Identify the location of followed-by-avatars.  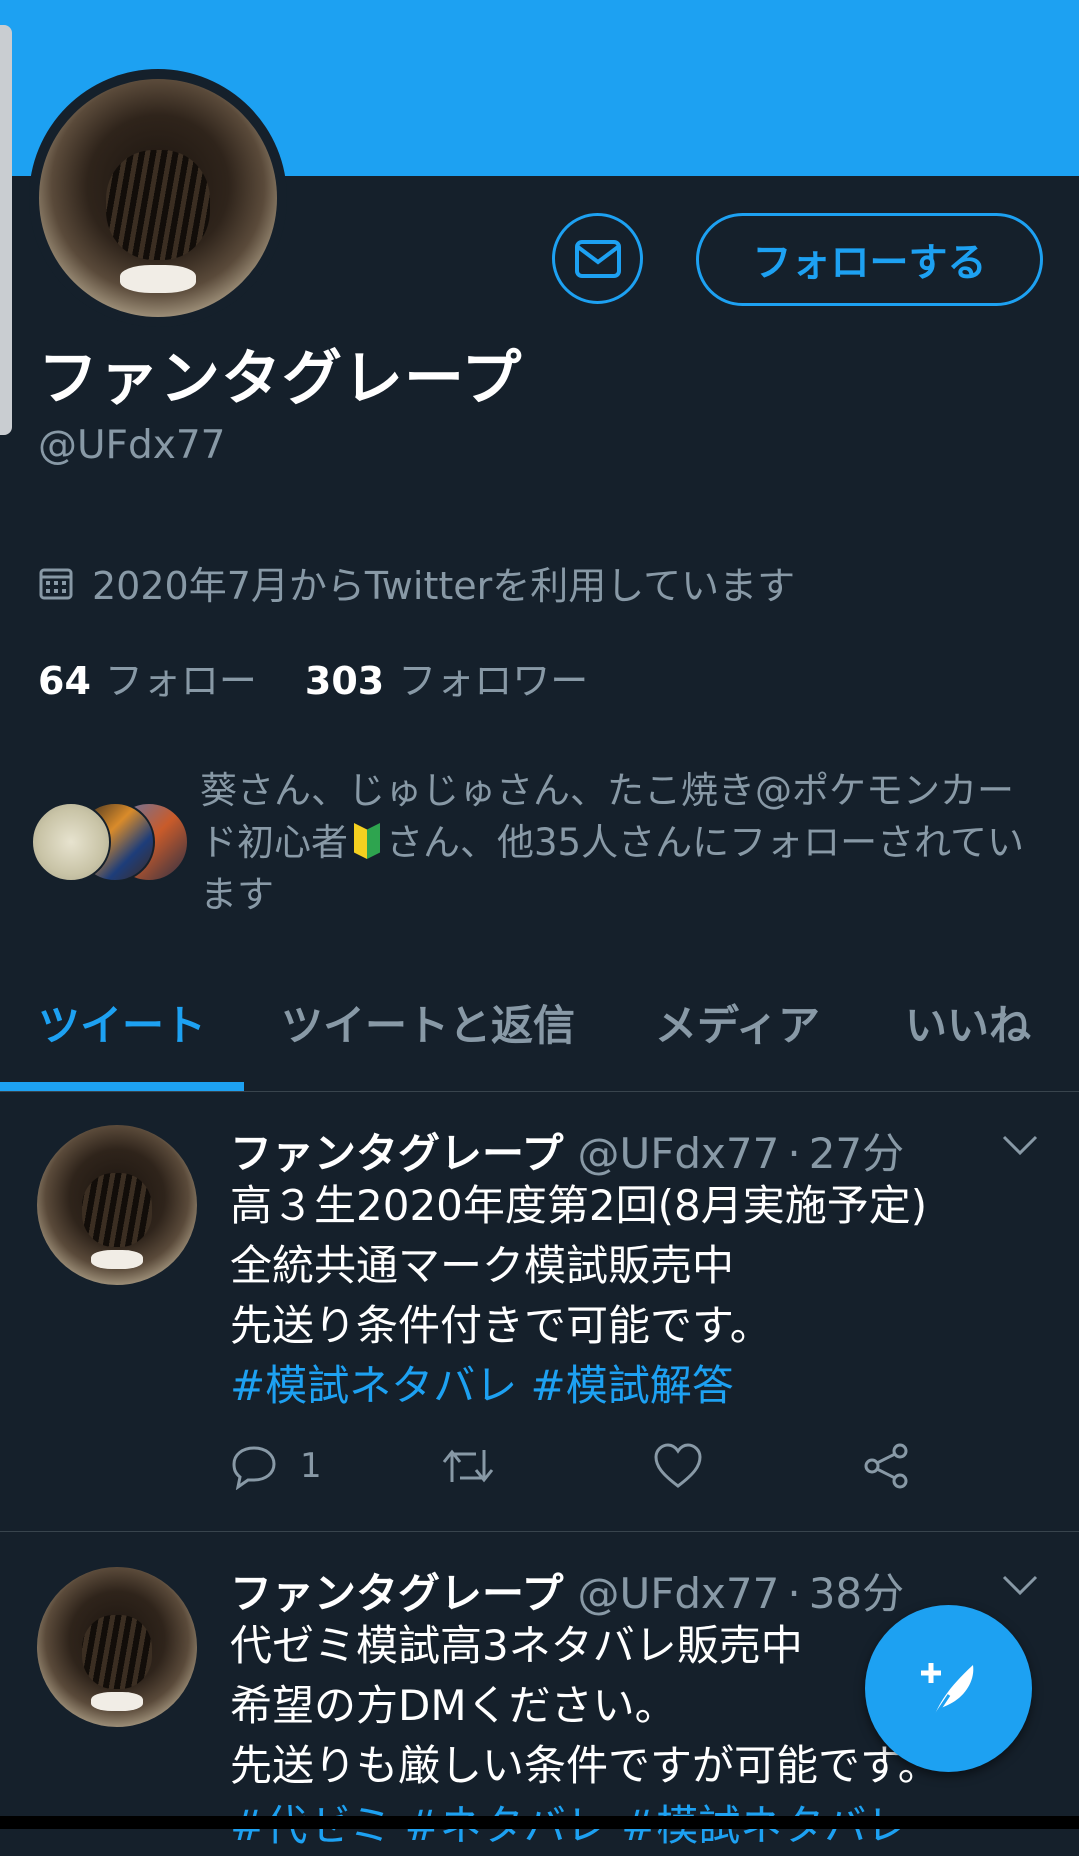
(110, 842).